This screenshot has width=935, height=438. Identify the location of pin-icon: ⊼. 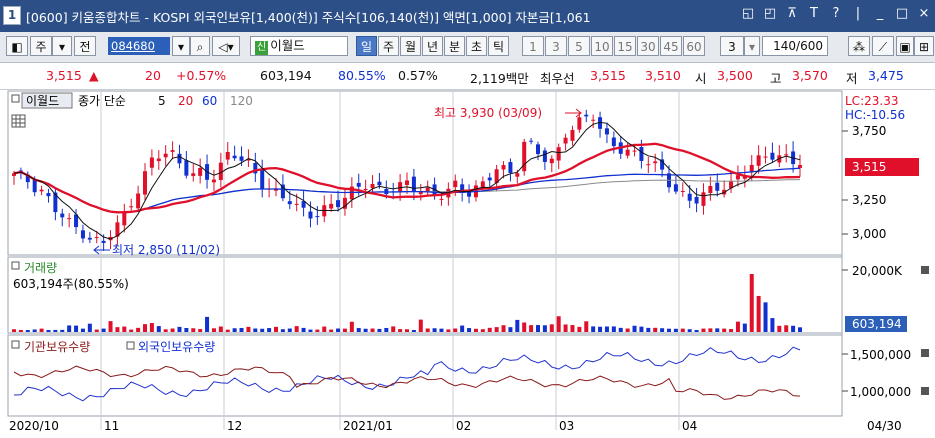
(792, 13).